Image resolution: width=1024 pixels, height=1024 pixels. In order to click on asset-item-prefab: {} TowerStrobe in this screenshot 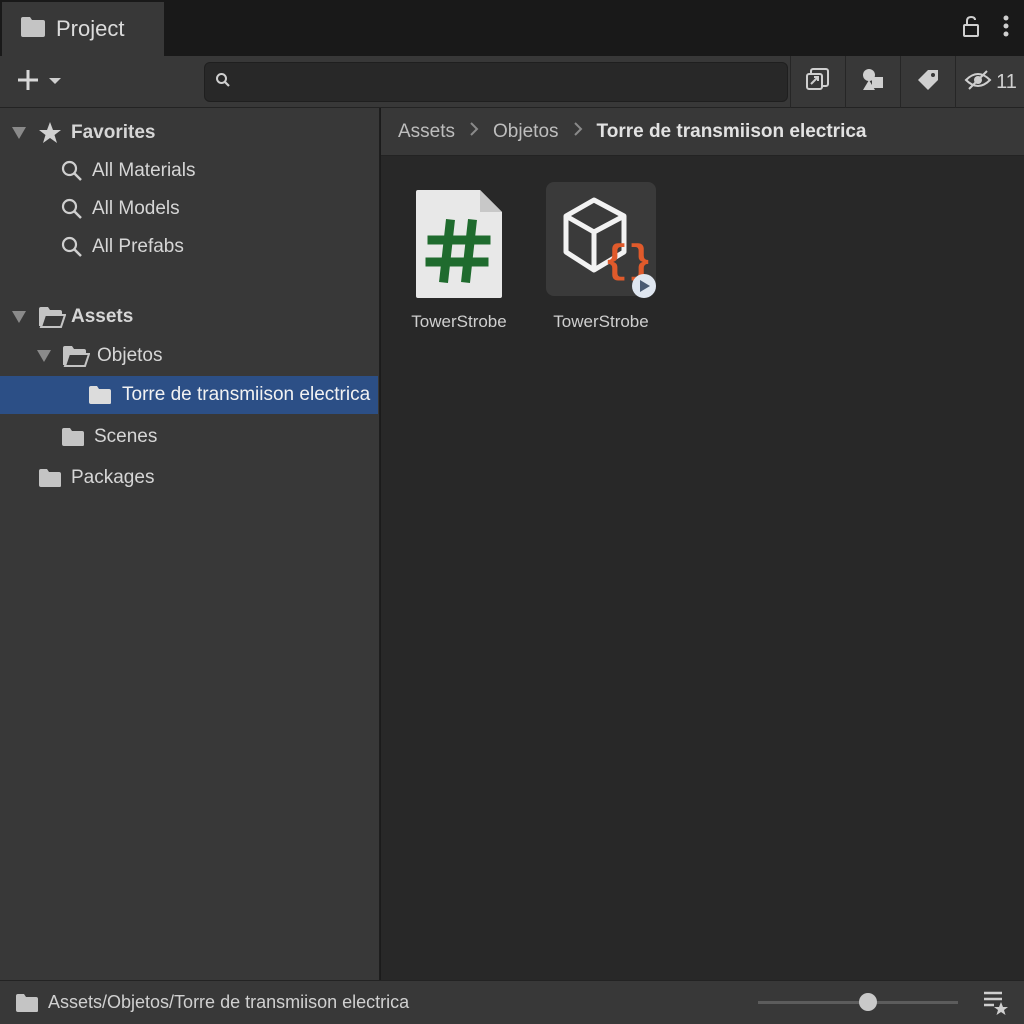, I will do `click(601, 257)`.